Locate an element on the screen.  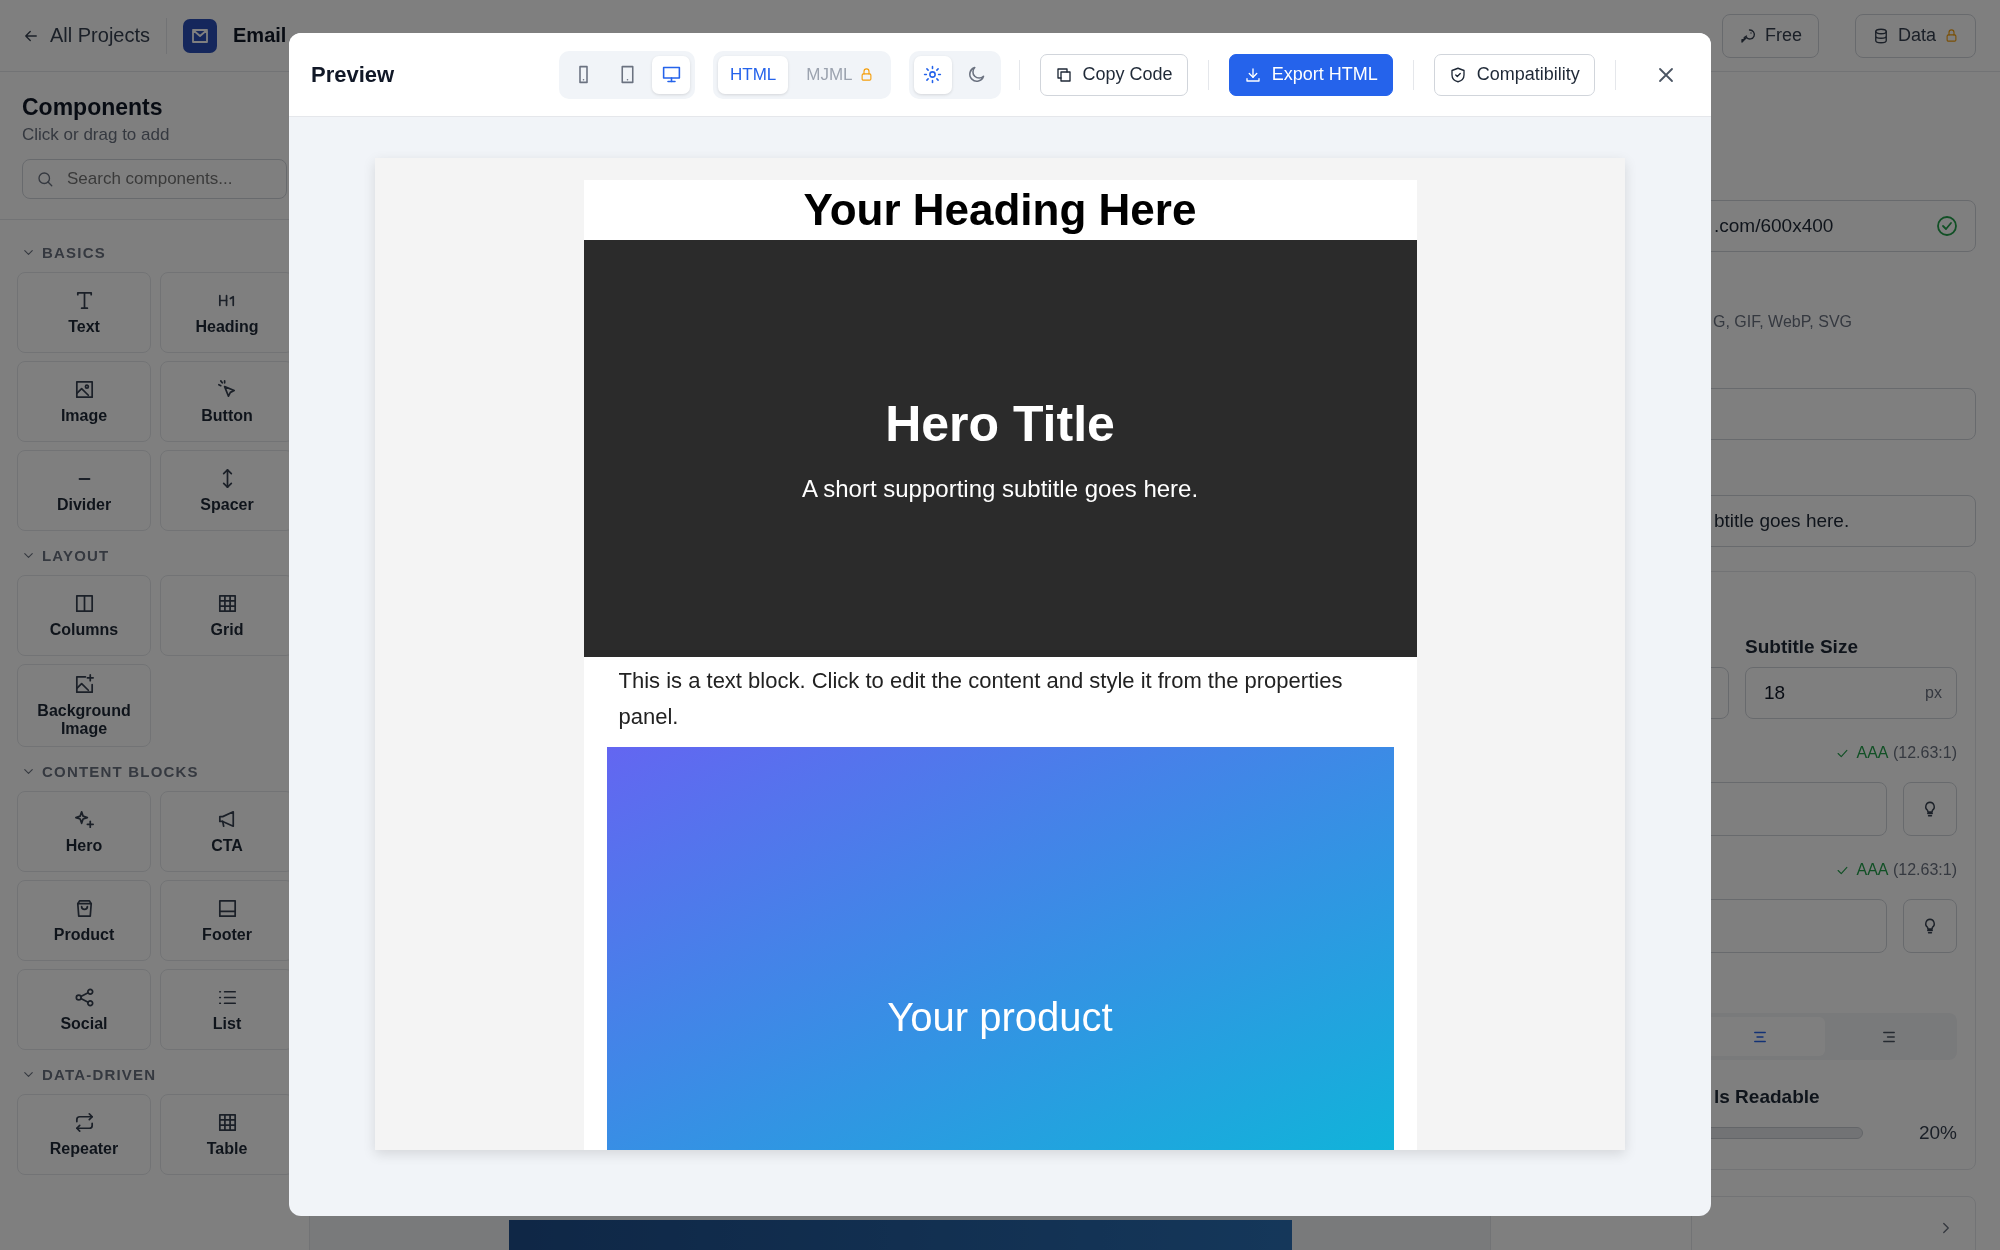
toolbar-button: Free is located at coordinates (1770, 35).